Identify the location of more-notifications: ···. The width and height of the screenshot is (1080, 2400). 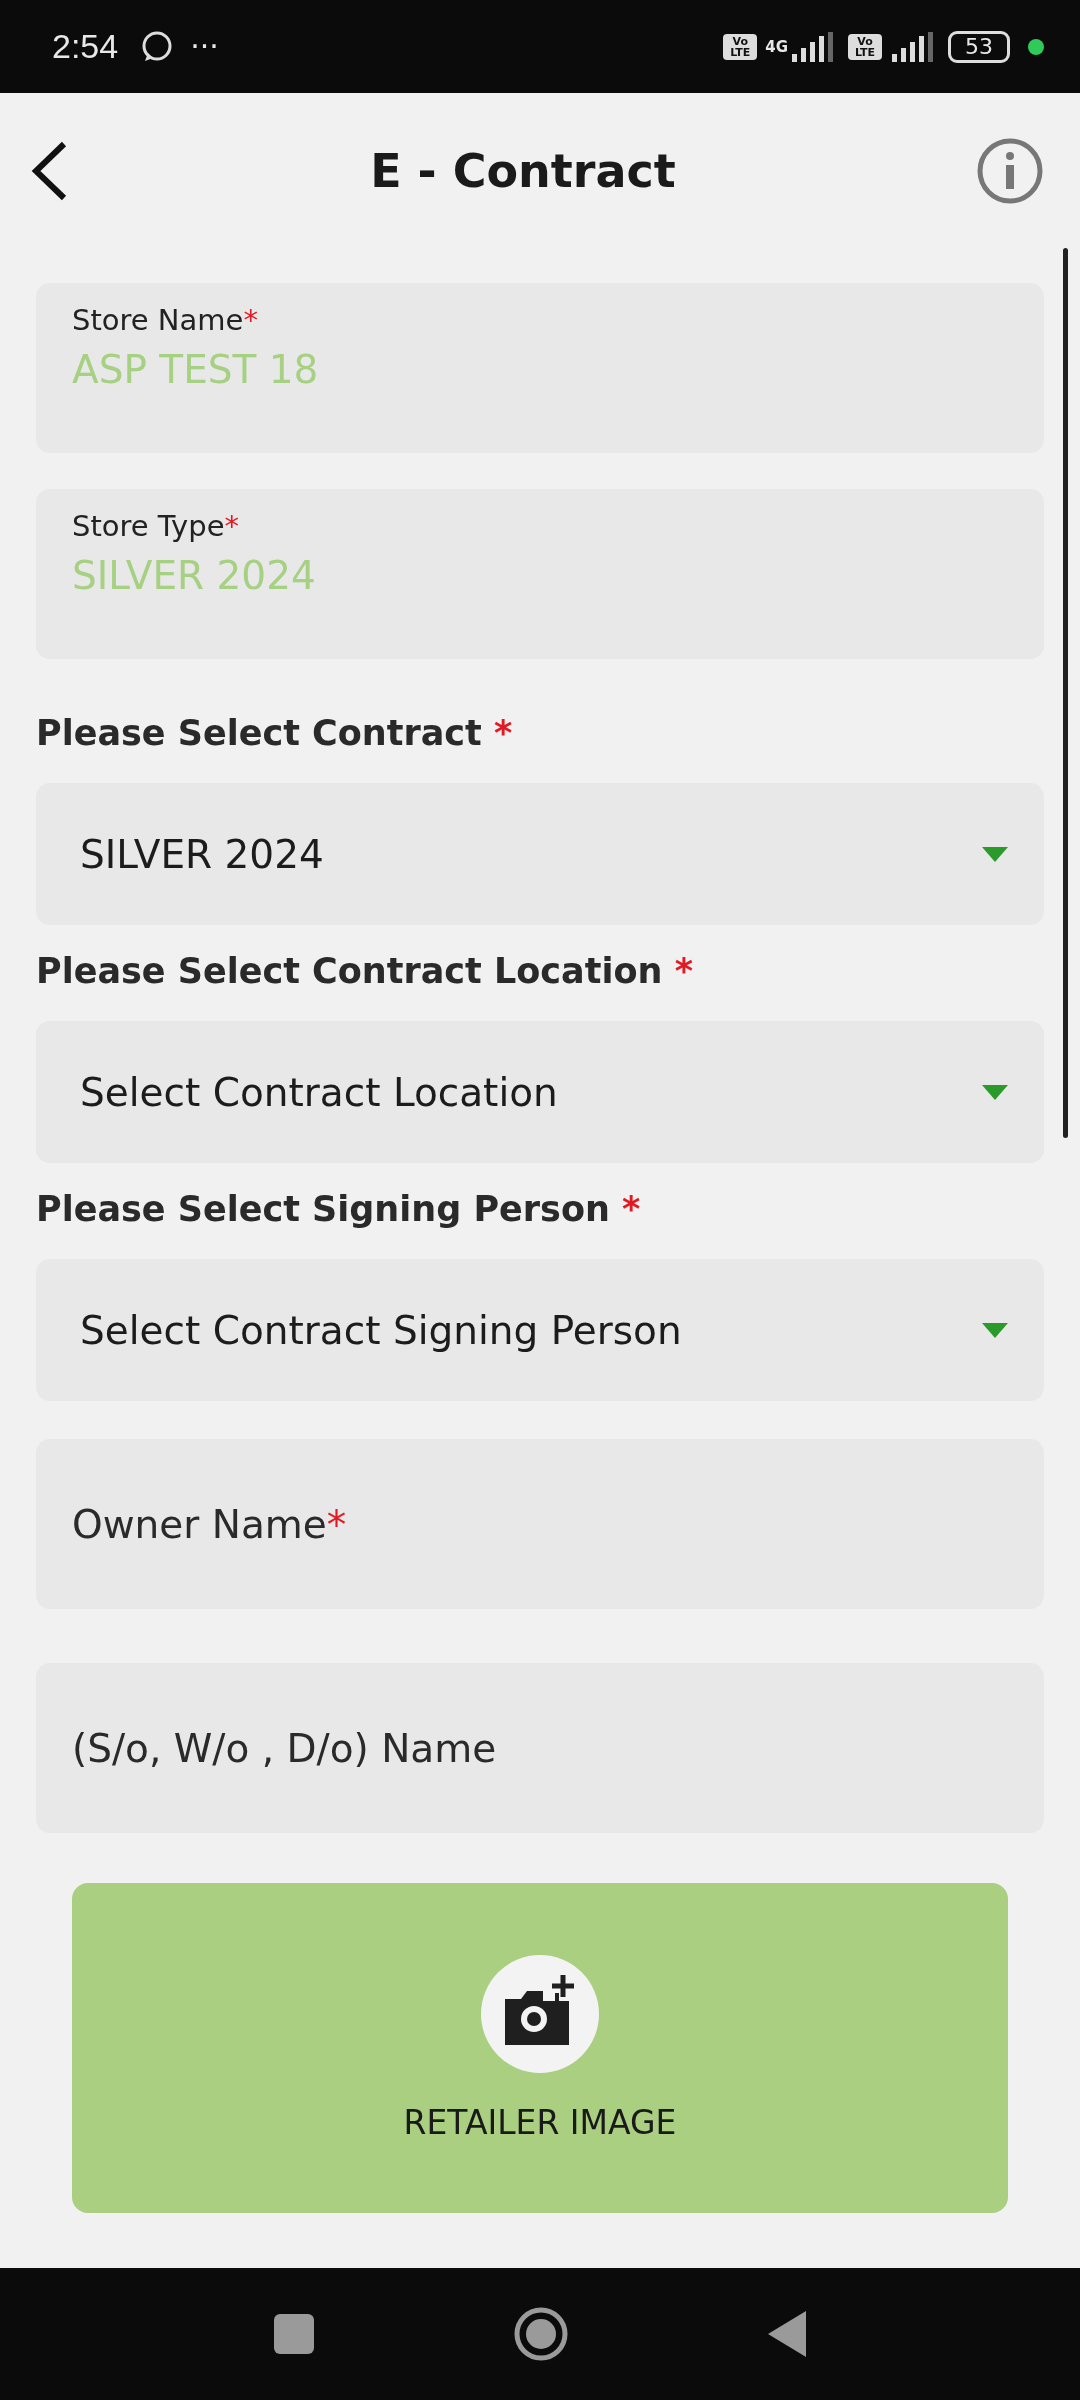
(204, 46).